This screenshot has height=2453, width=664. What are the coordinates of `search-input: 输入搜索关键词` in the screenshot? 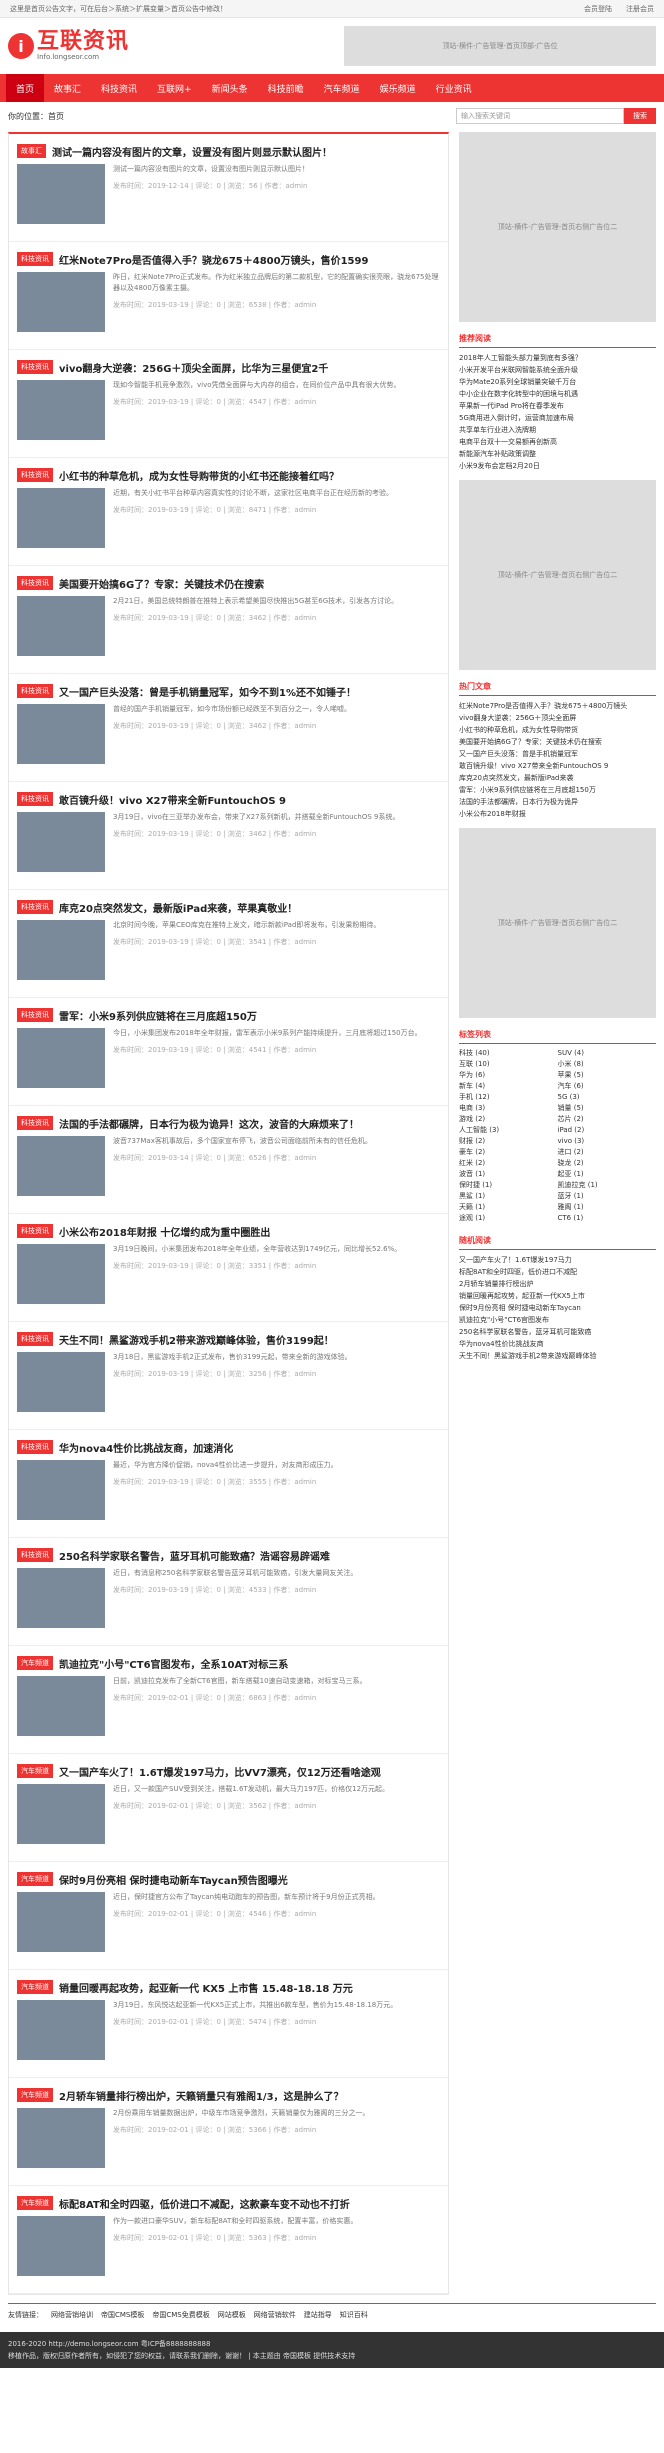 It's located at (540, 116).